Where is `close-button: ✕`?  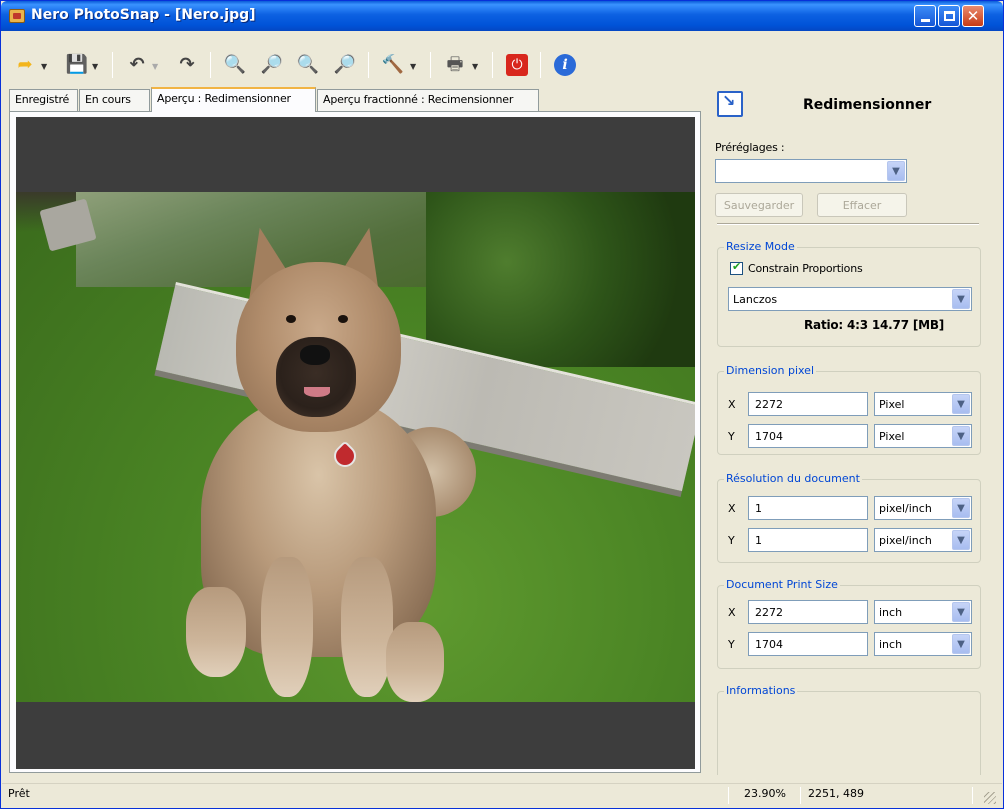
close-button: ✕ is located at coordinates (973, 16).